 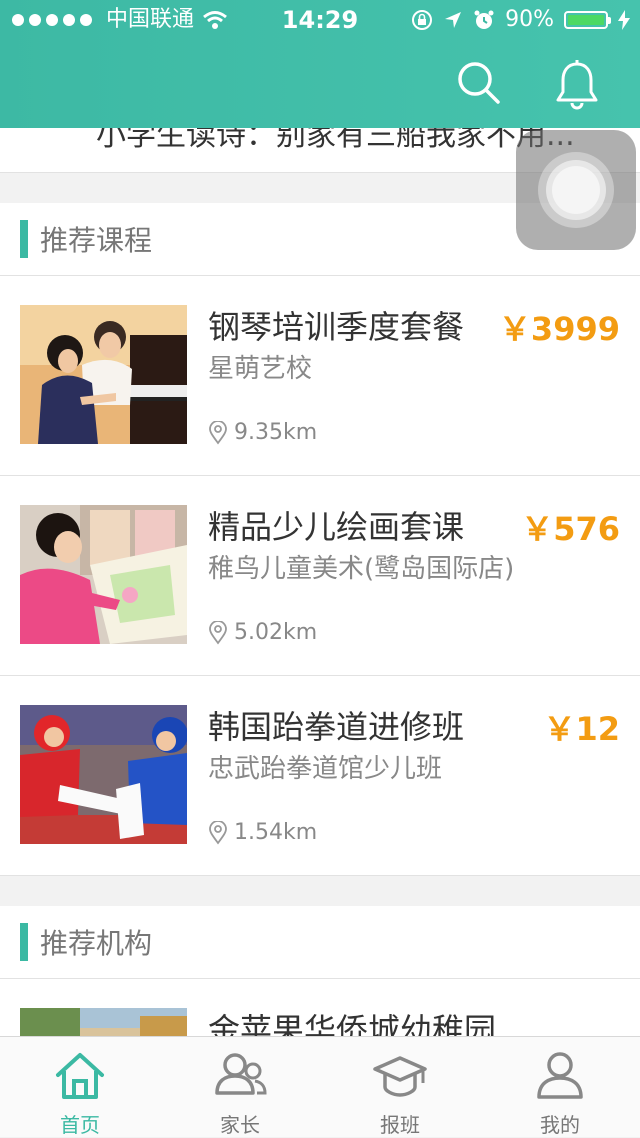 What do you see at coordinates (276, 832) in the screenshot?
I see `distance-value: 1.54km` at bounding box center [276, 832].